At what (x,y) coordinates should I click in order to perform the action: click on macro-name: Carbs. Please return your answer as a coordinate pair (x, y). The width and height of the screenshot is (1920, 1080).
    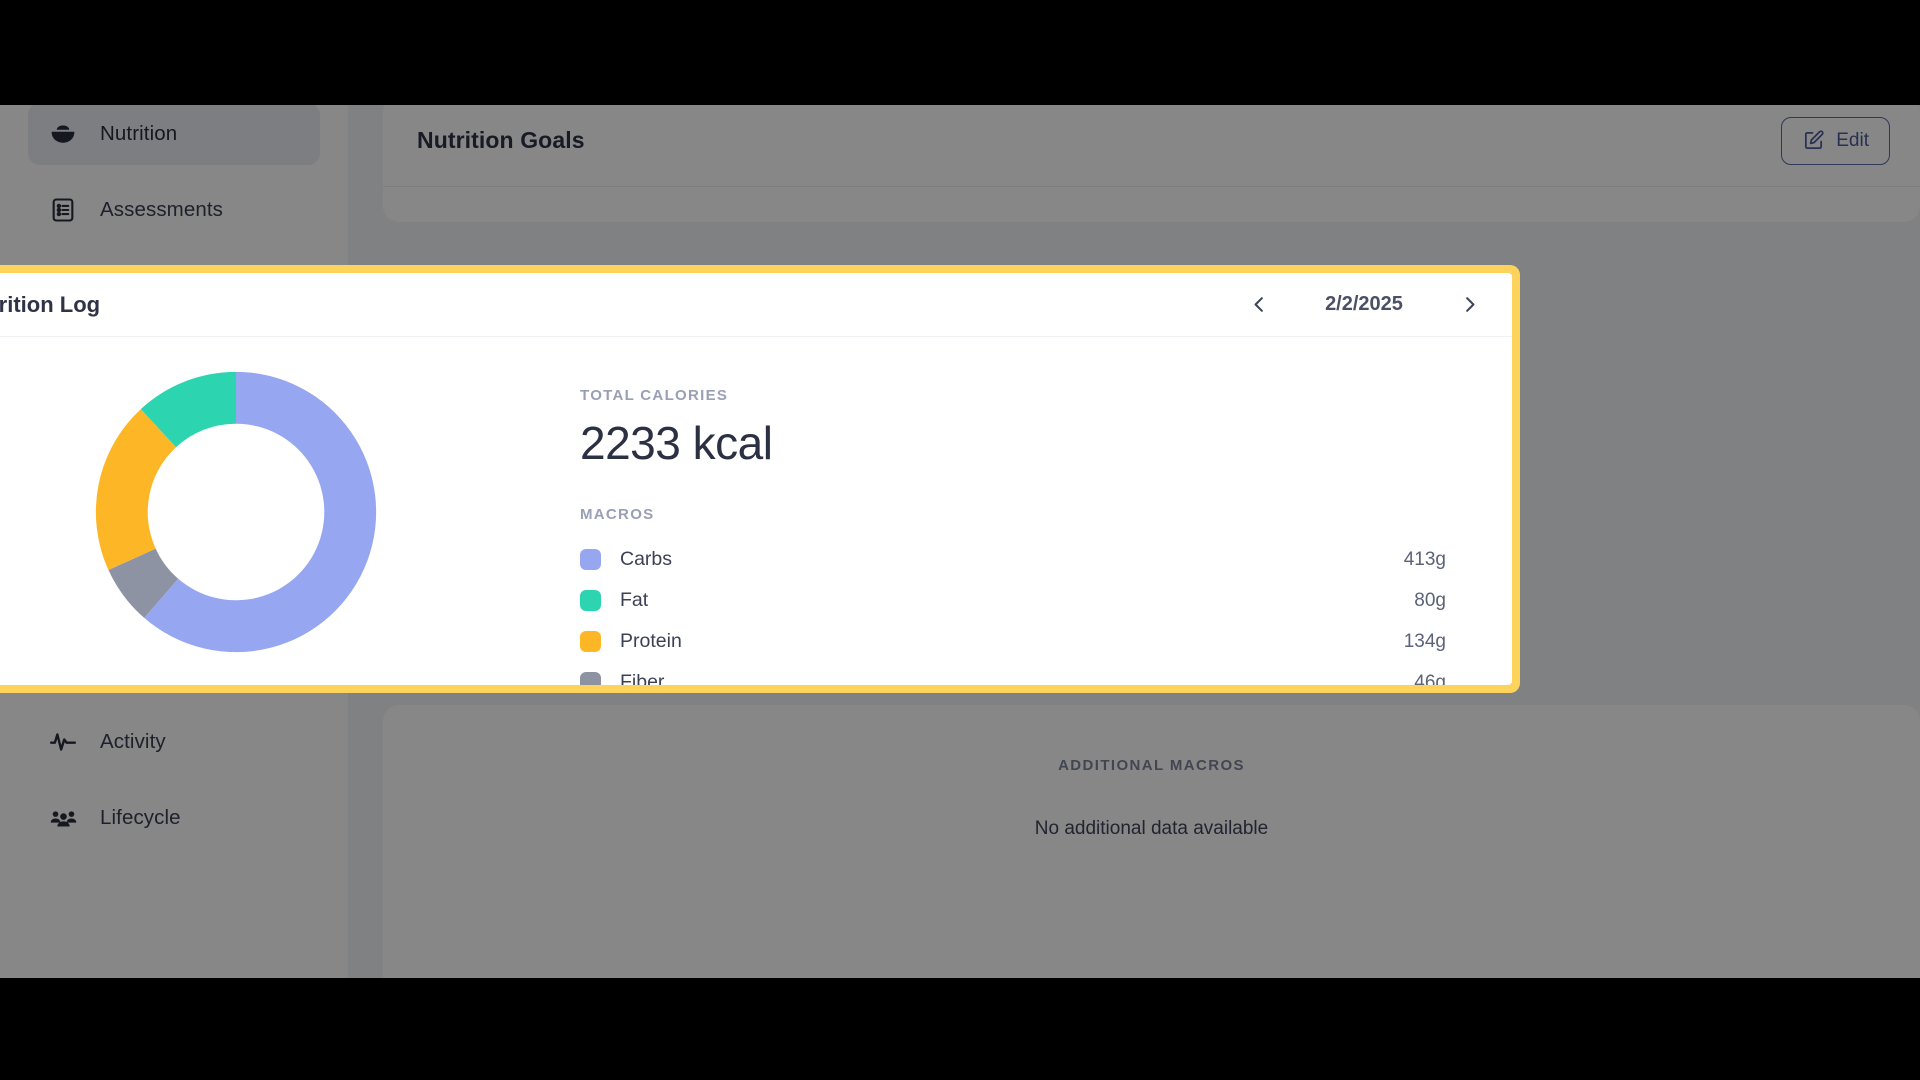
    Looking at the image, I should click on (646, 559).